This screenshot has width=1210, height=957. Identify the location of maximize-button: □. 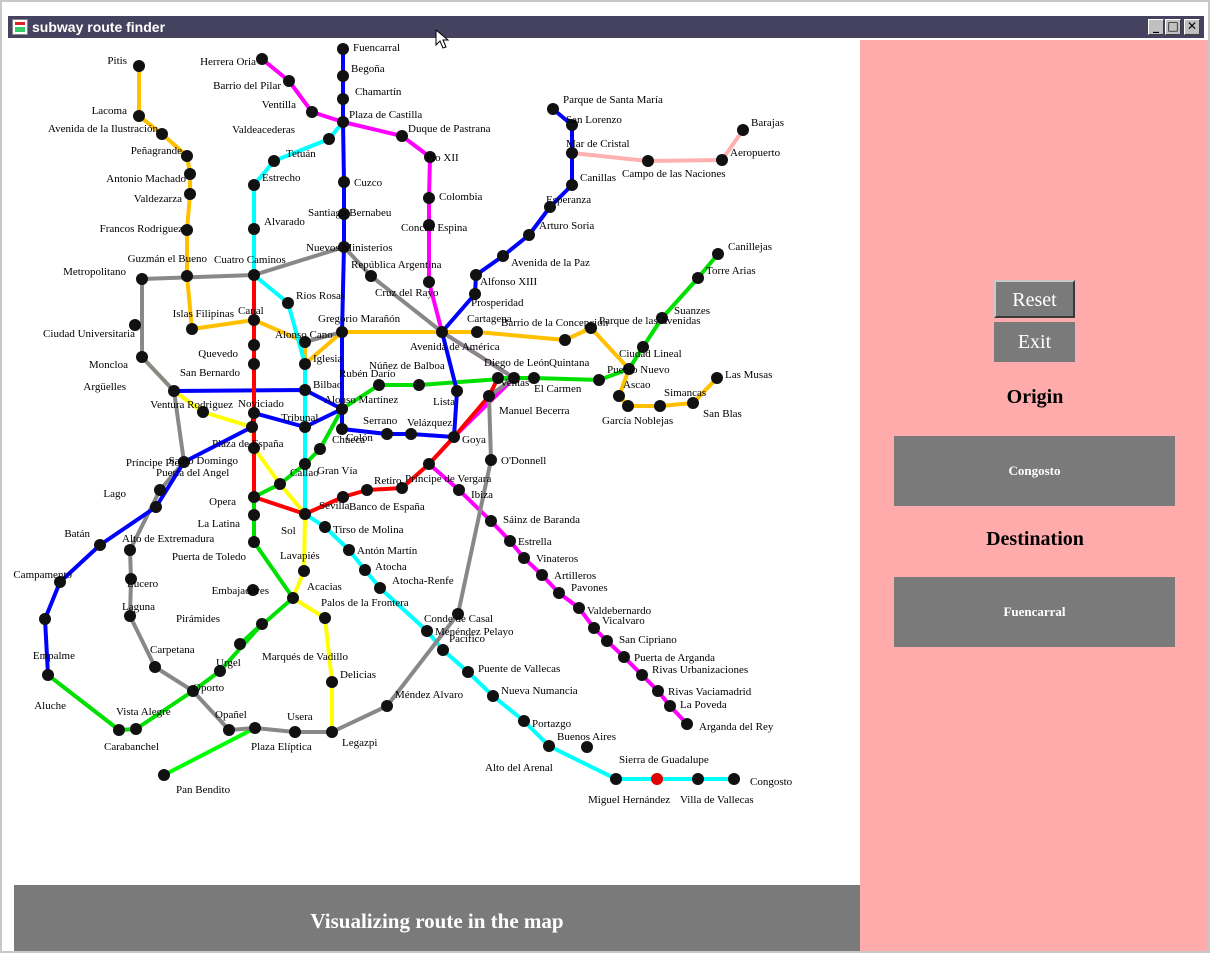
(1173, 27).